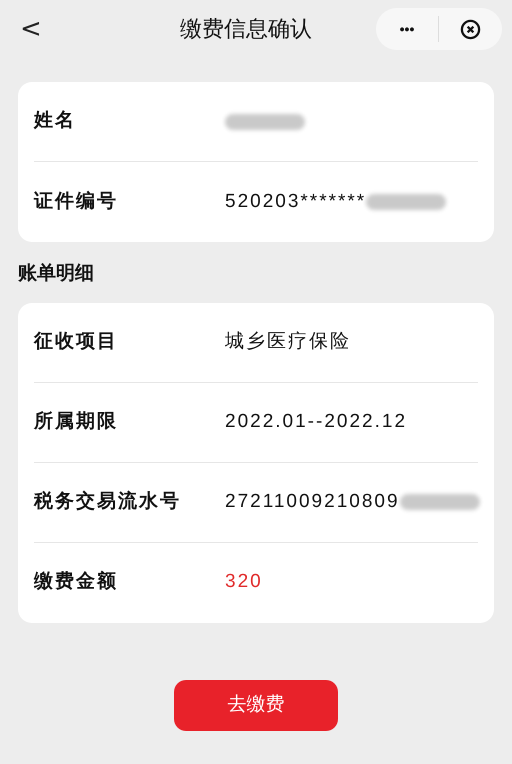  I want to click on field-value: 320, so click(244, 582).